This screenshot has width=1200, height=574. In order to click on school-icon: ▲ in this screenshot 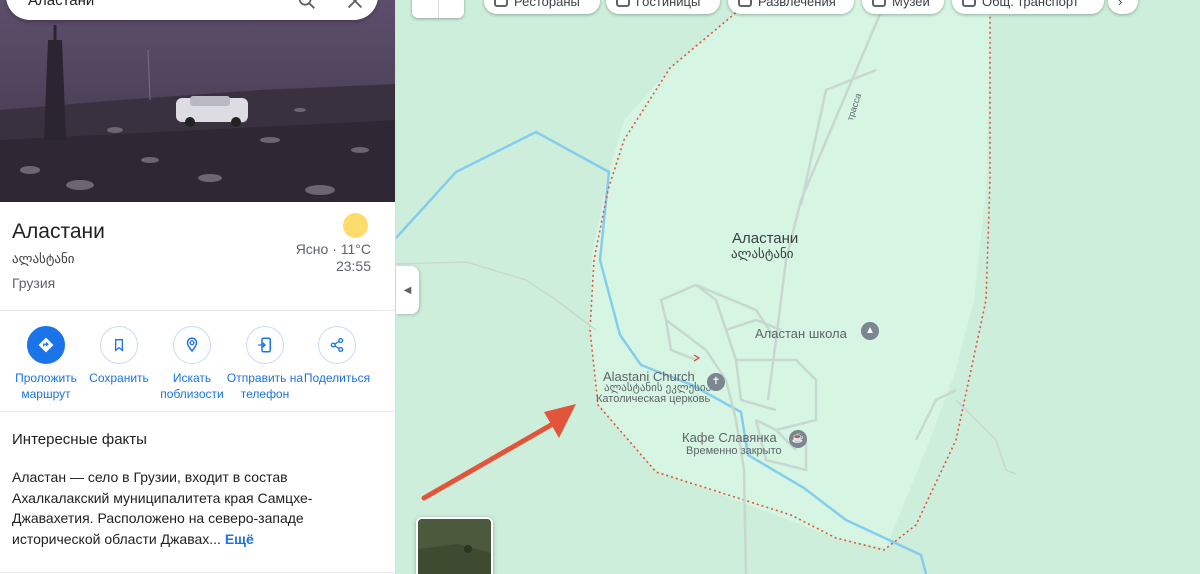, I will do `click(870, 331)`.